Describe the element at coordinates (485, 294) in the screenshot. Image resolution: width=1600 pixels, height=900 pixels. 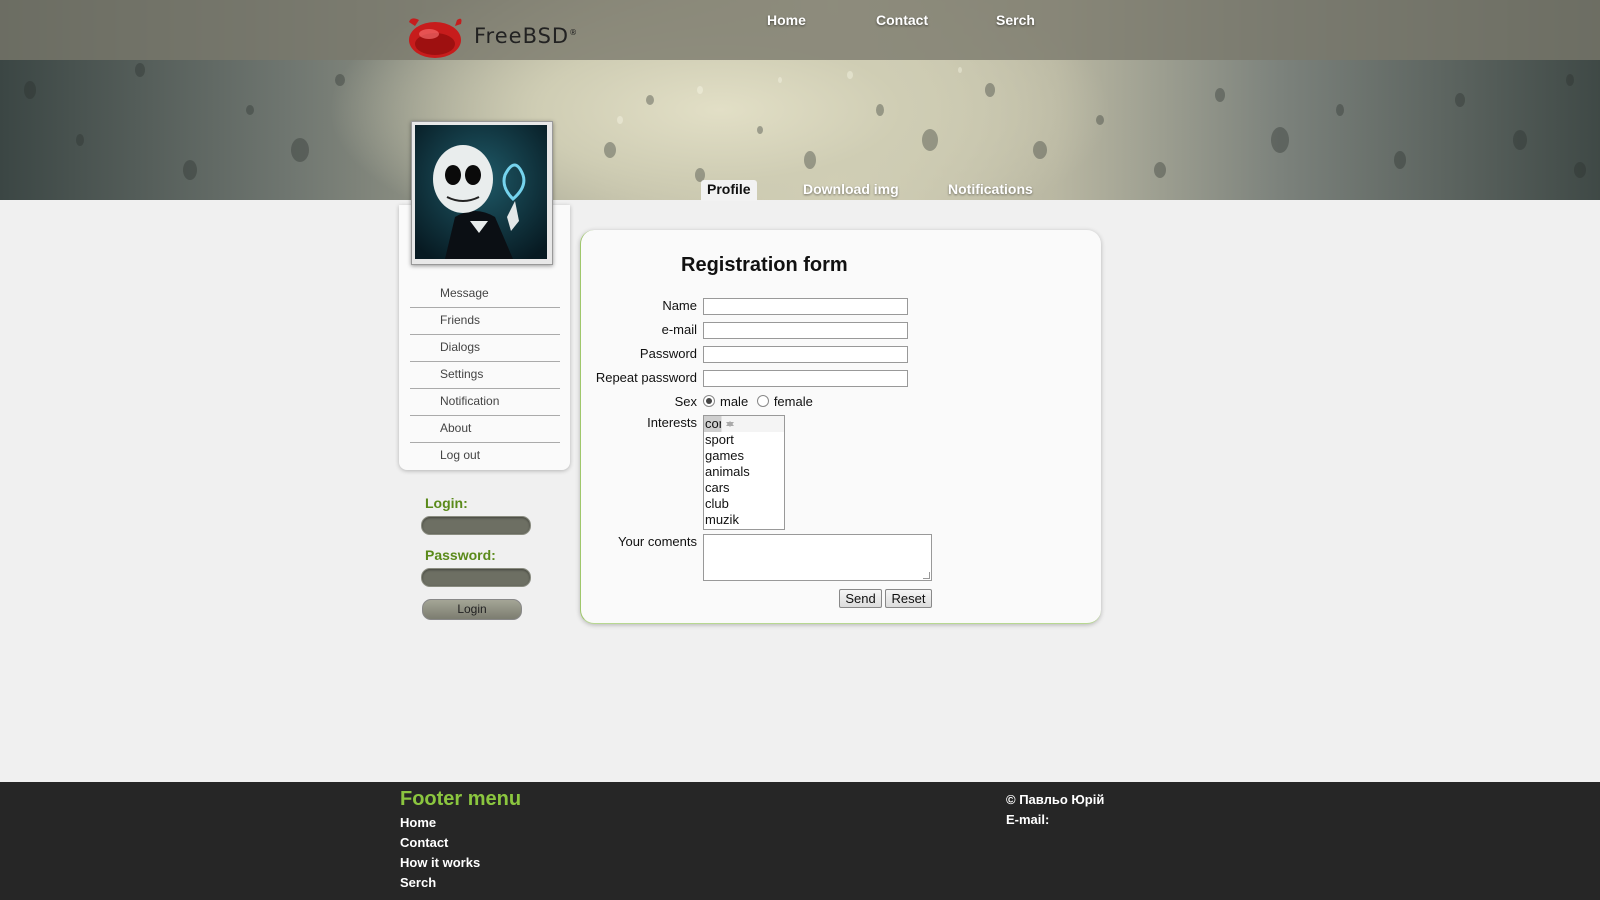
I see `sidebar-item-message: Message` at that location.